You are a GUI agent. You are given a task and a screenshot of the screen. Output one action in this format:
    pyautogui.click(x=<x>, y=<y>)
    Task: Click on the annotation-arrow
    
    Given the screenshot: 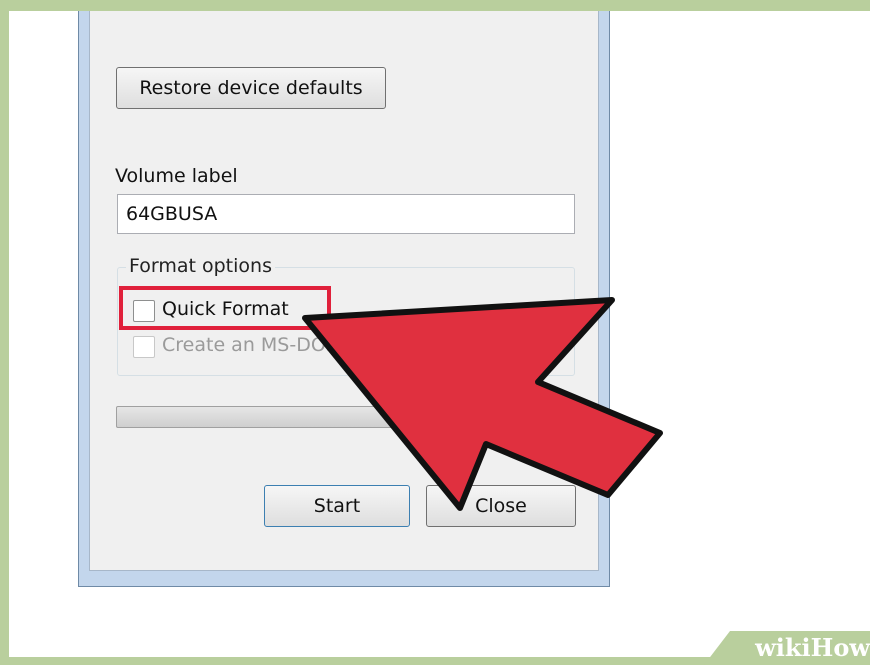 What is the action you would take?
    pyautogui.click(x=482, y=404)
    